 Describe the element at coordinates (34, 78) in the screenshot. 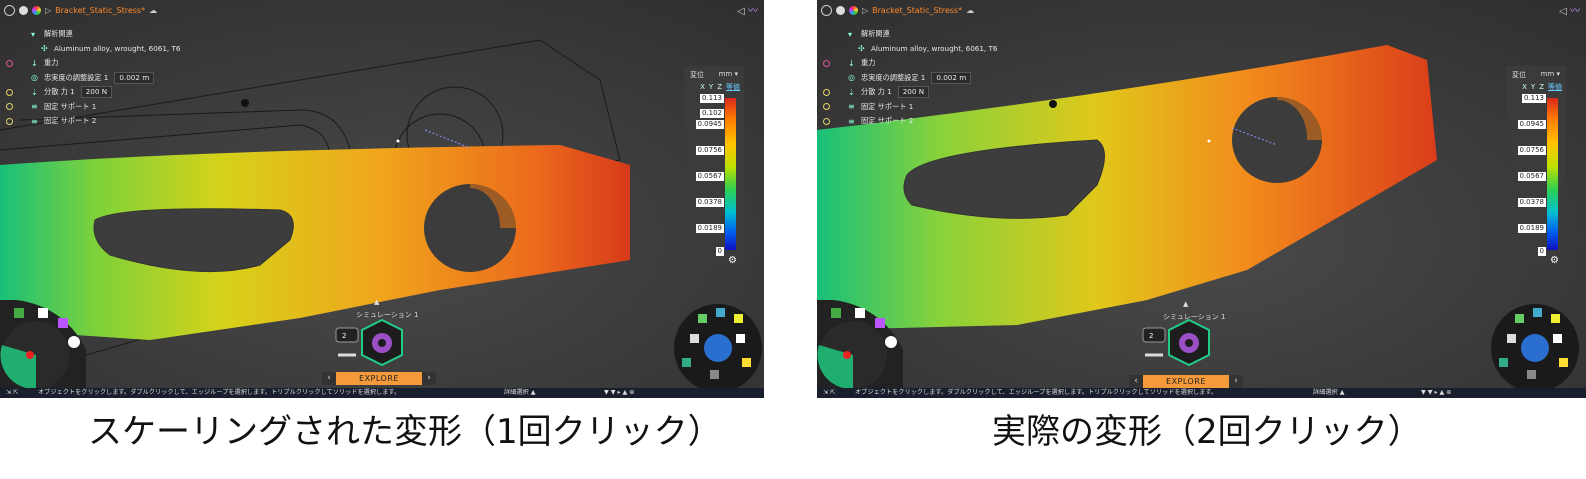

I see `refinement-icon: ◎` at that location.